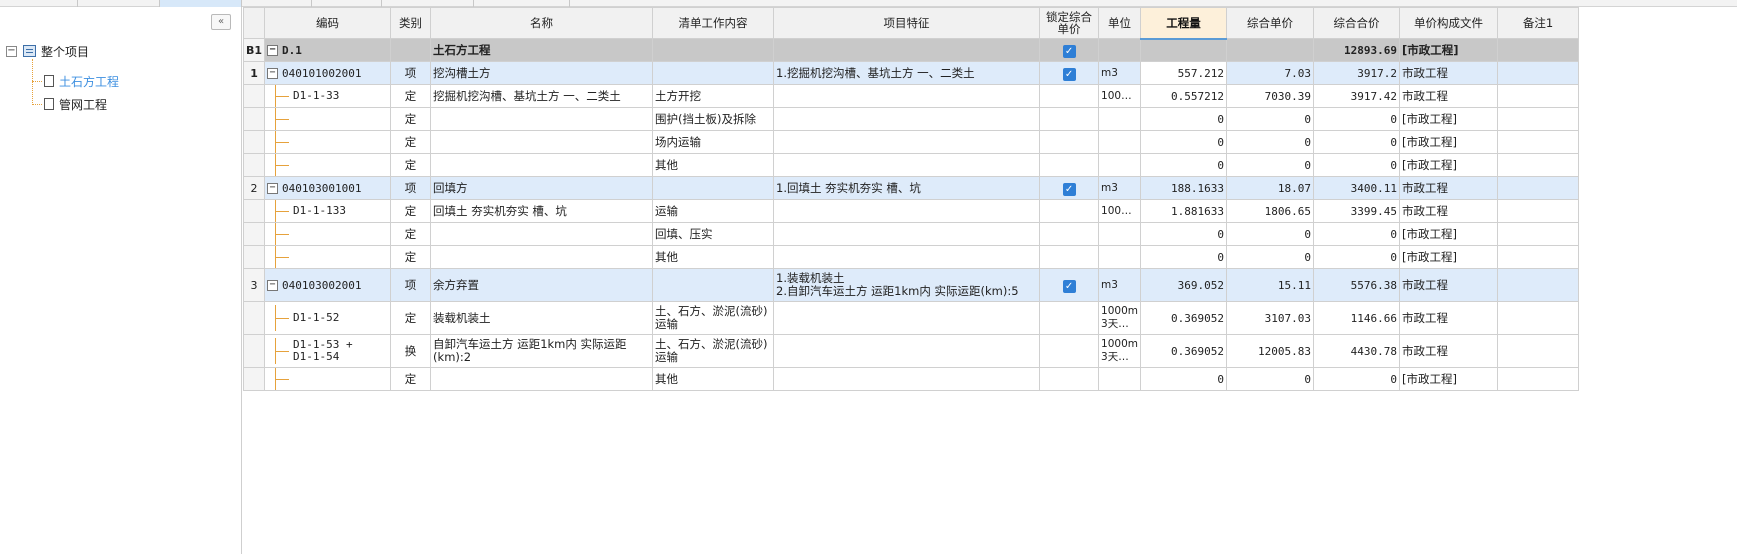  Describe the element at coordinates (542, 73) in the screenshot. I see `name-cell: 挖沟槽土方` at that location.